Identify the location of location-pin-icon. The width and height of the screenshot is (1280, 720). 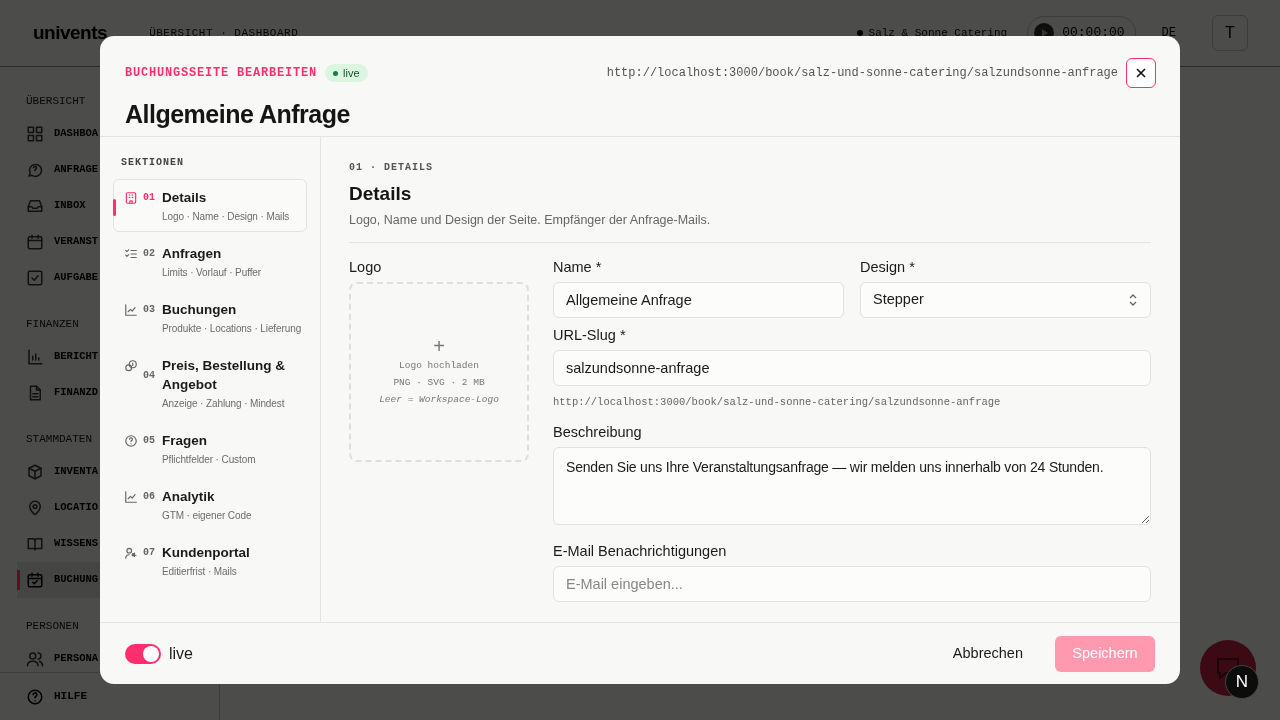
(35, 508).